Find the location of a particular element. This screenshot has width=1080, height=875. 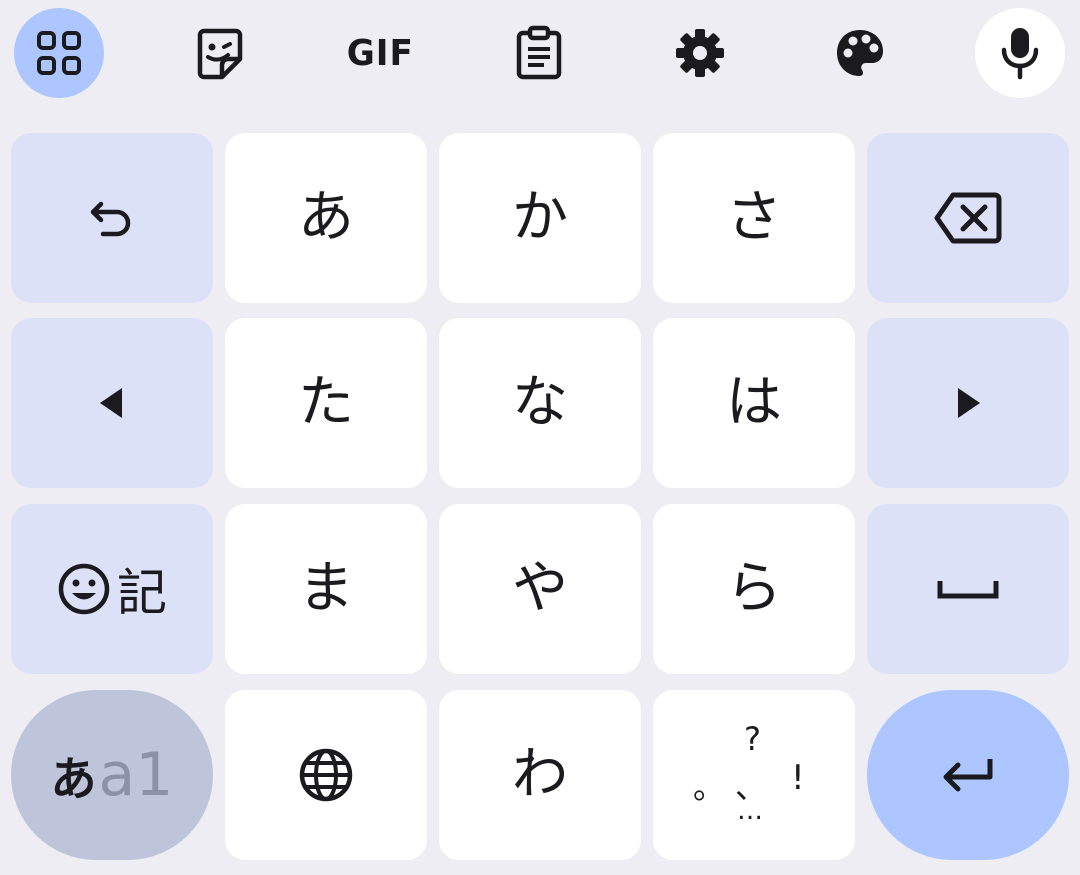

key-ka-label: か is located at coordinates (540, 217).